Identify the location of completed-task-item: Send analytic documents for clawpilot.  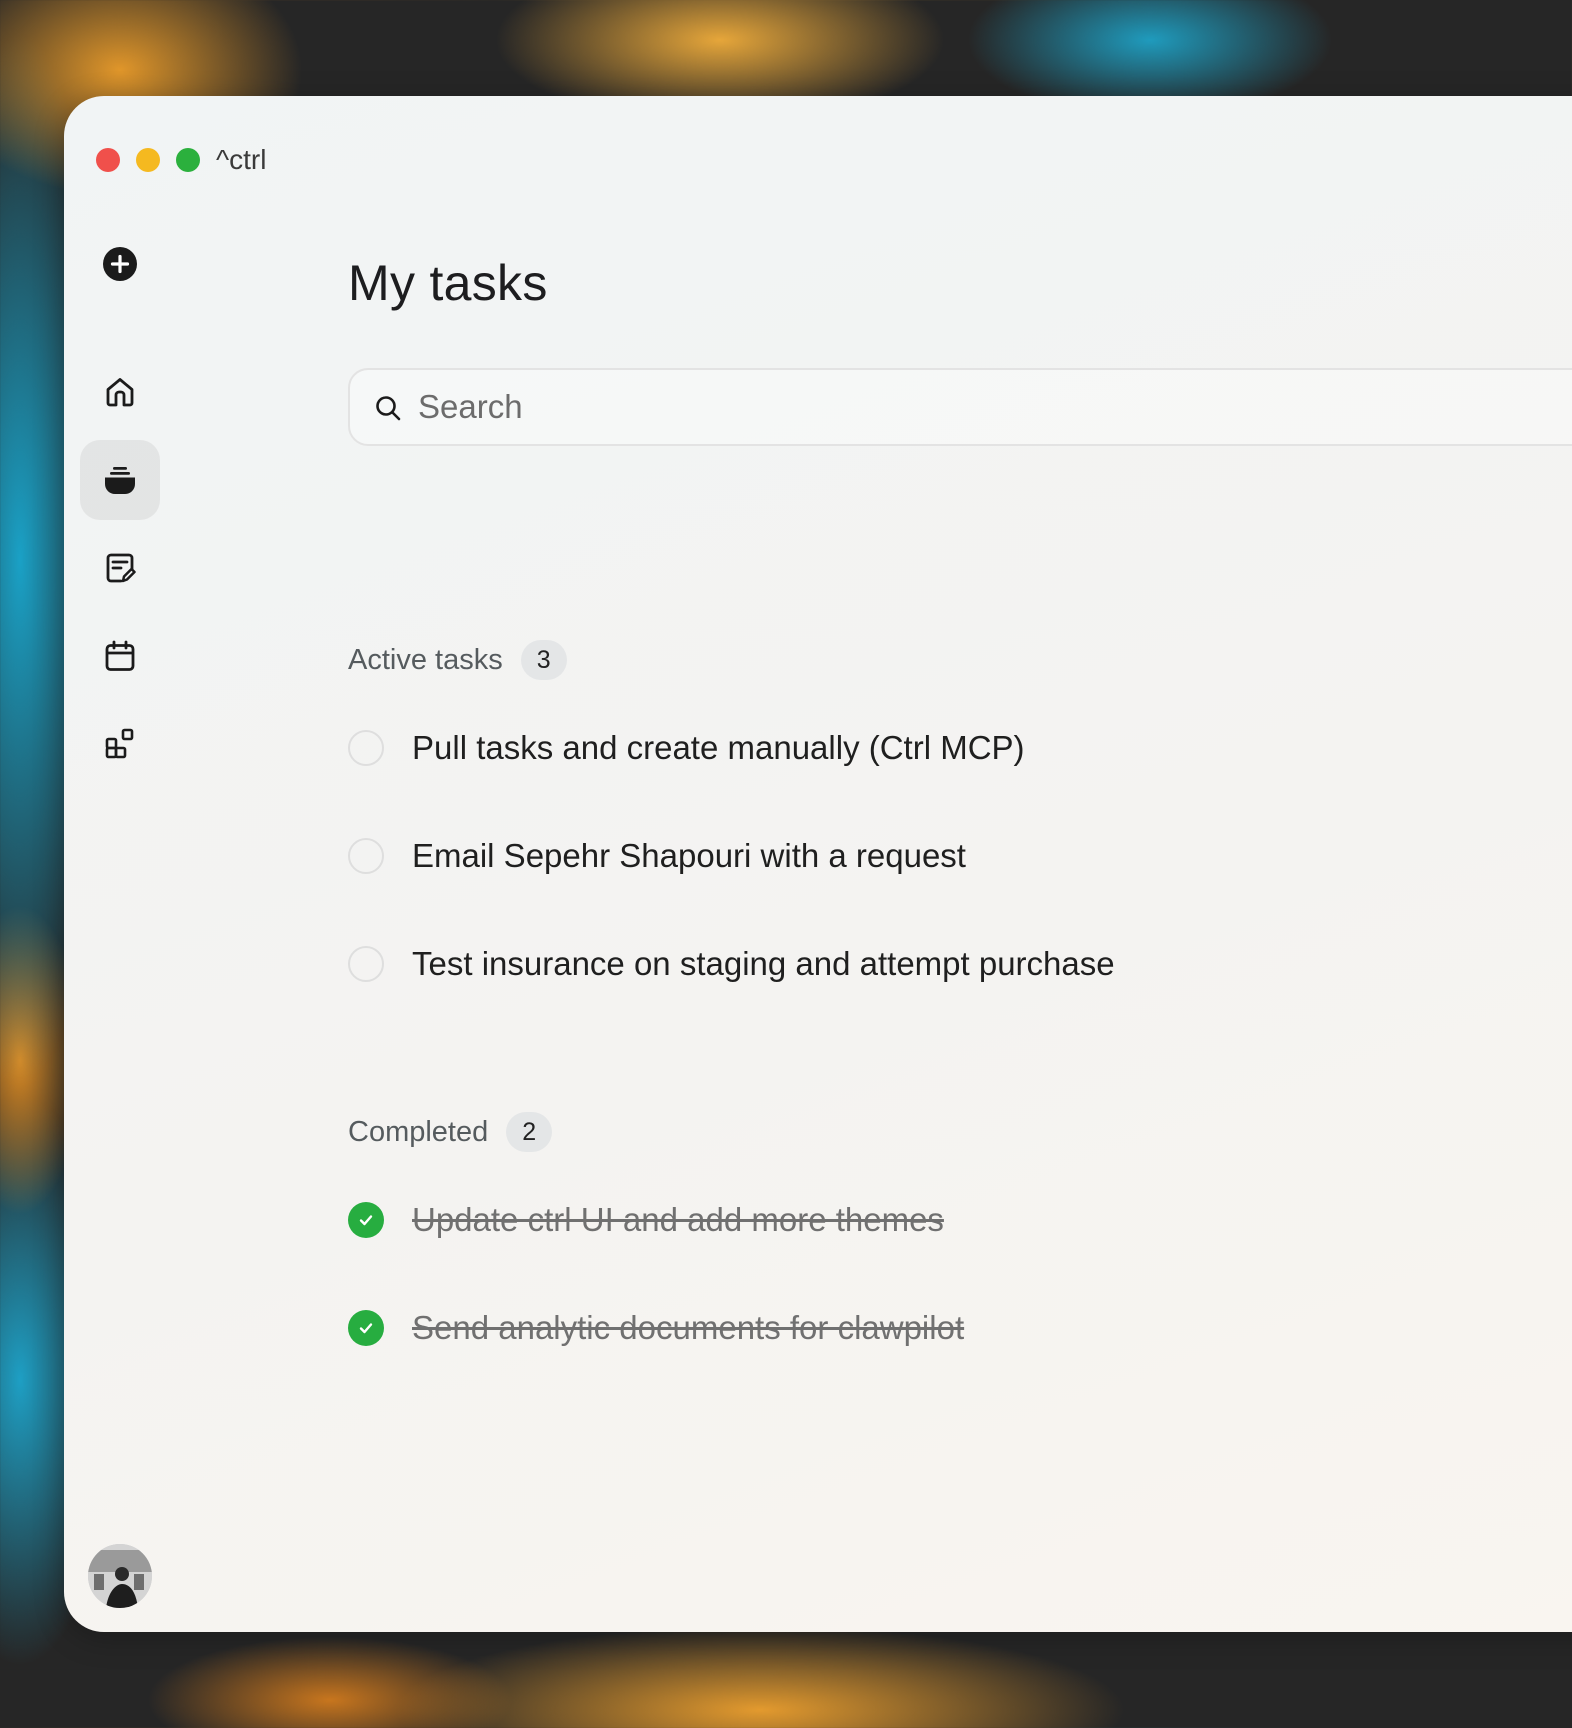
(656, 1328).